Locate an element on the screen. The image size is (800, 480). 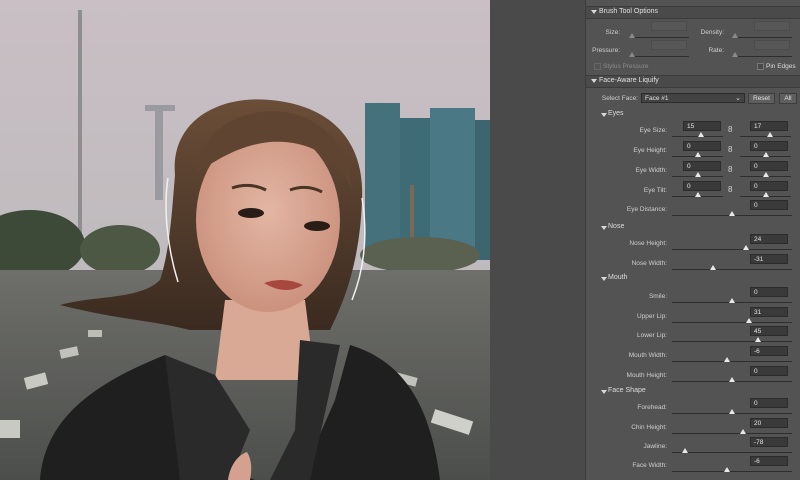
eye-width-right-field: 0 is located at coordinates (769, 166).